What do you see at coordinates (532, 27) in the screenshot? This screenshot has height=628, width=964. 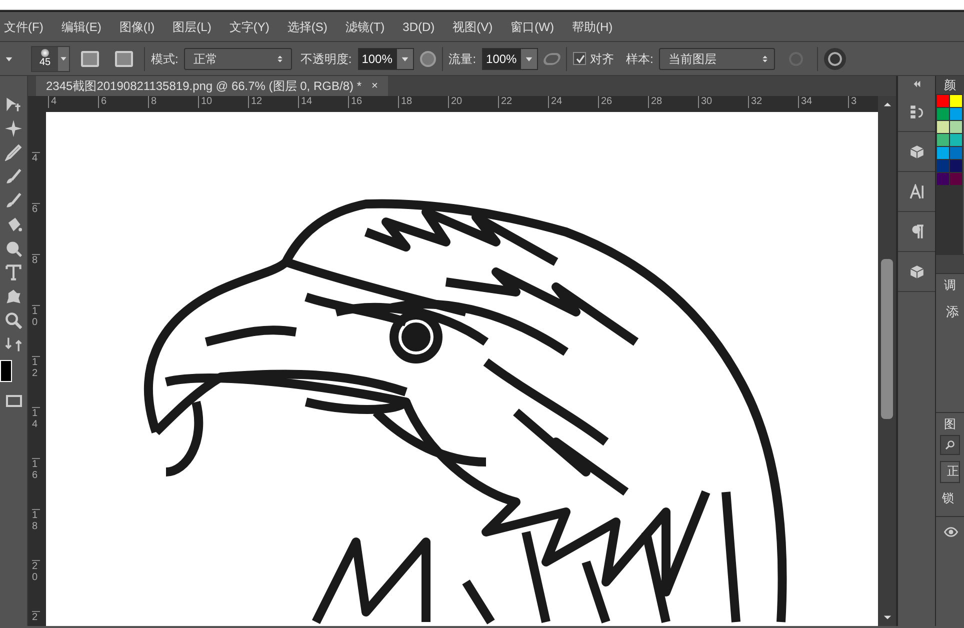 I see `menu-item: 窗口(W)` at bounding box center [532, 27].